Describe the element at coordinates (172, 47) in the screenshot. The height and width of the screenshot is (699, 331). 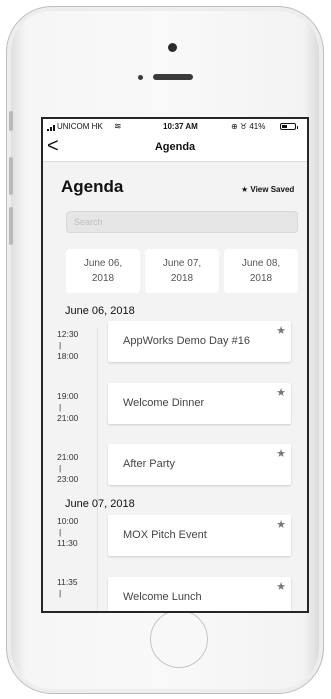
I see `front-camera` at that location.